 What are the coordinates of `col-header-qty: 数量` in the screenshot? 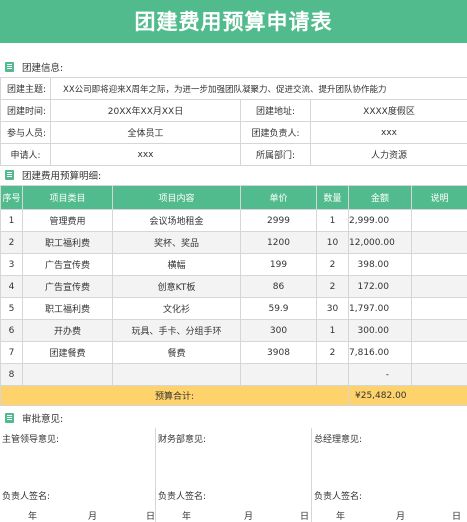 It's located at (332, 197).